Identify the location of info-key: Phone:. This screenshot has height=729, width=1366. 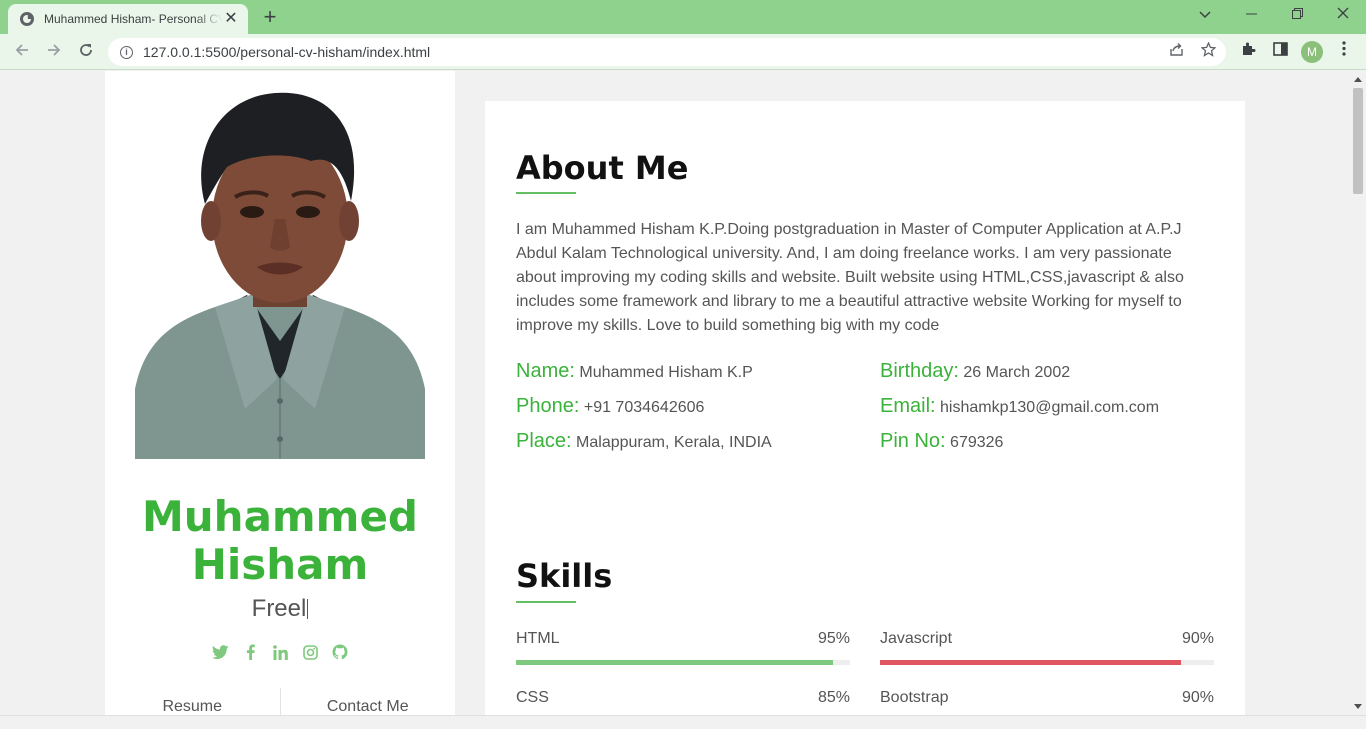
(548, 406).